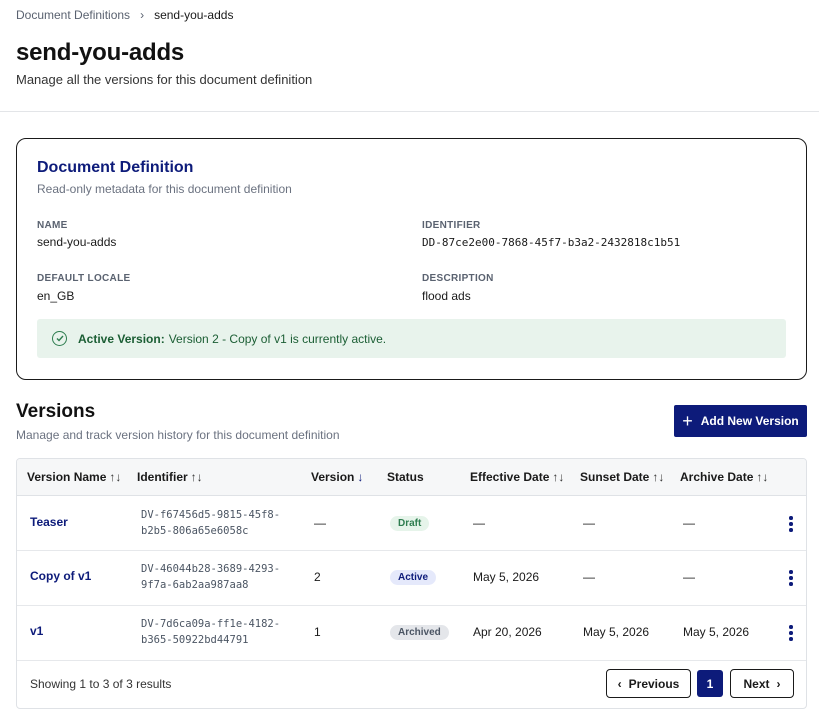 This screenshot has height=715, width=819. Describe the element at coordinates (320, 523) in the screenshot. I see `version-number: —` at that location.